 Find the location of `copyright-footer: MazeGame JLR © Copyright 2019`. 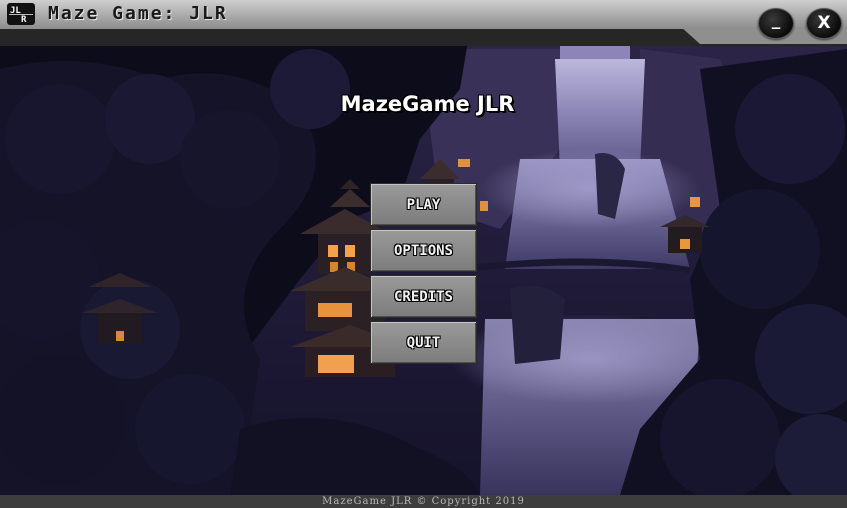

copyright-footer: MazeGame JLR © Copyright 2019 is located at coordinates (423, 501).